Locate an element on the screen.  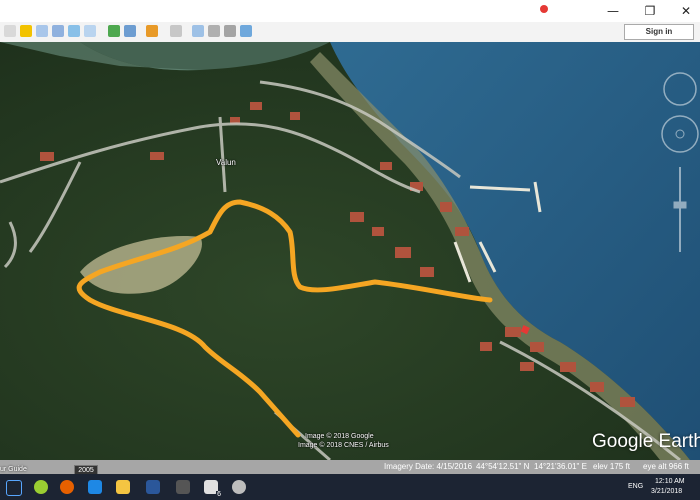
mail-badge: 6 is located at coordinates (219, 494).